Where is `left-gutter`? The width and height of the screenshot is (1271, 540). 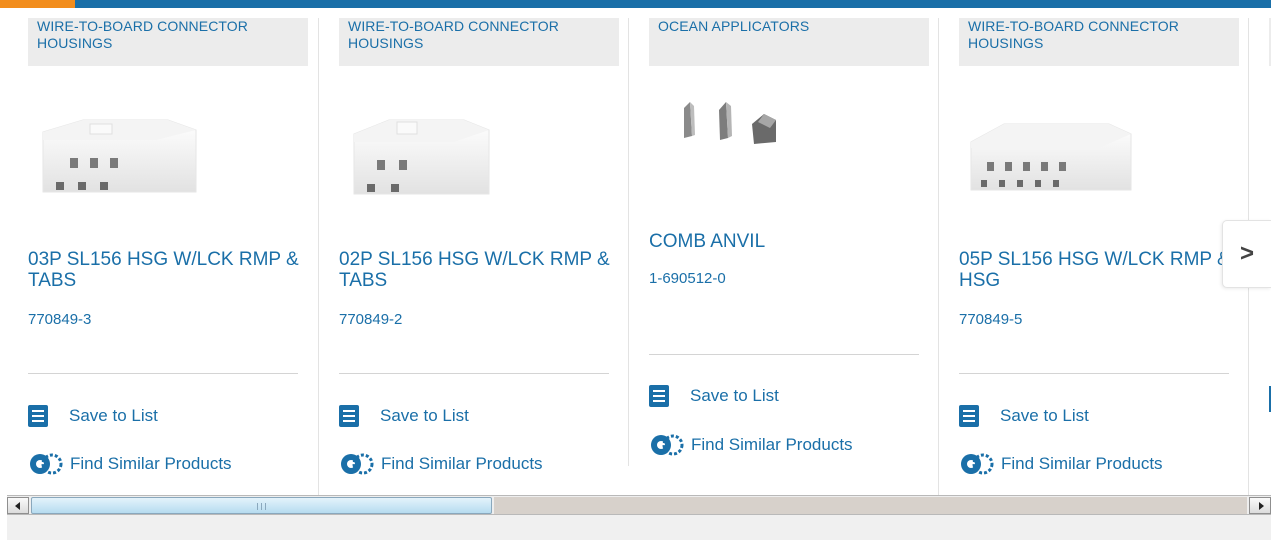
left-gutter is located at coordinates (3, 517).